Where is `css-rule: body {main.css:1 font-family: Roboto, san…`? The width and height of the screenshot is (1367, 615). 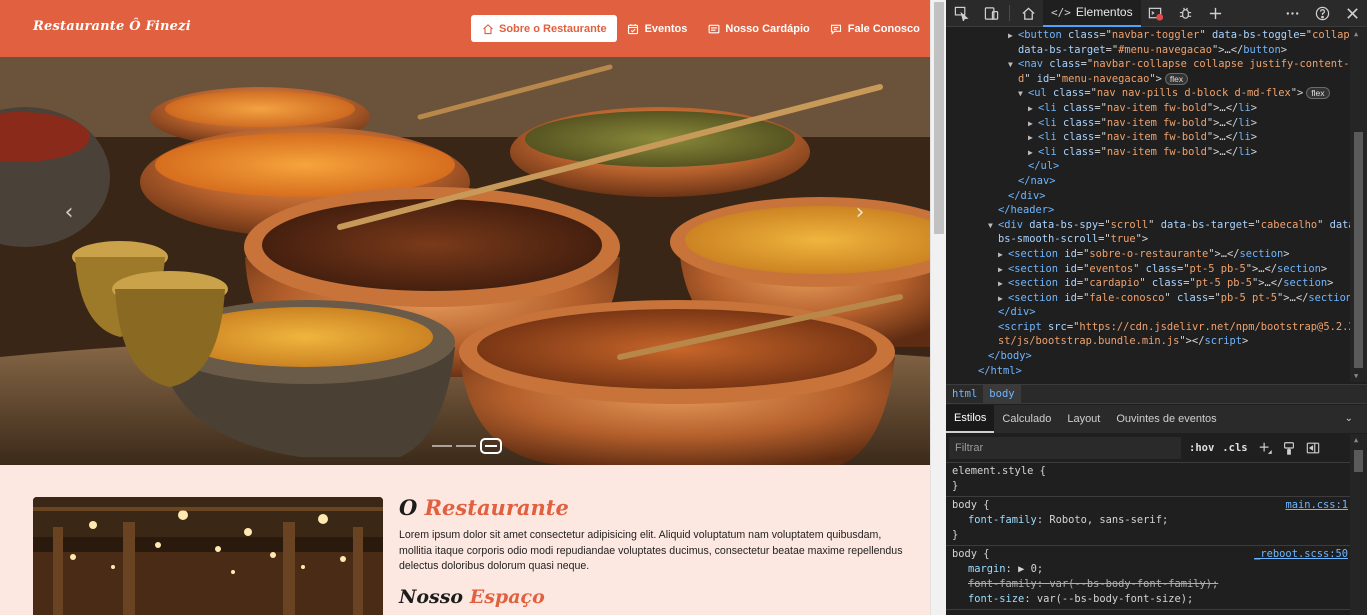 css-rule: body {main.css:1 font-family: Roboto, san… is located at coordinates (1148, 521).